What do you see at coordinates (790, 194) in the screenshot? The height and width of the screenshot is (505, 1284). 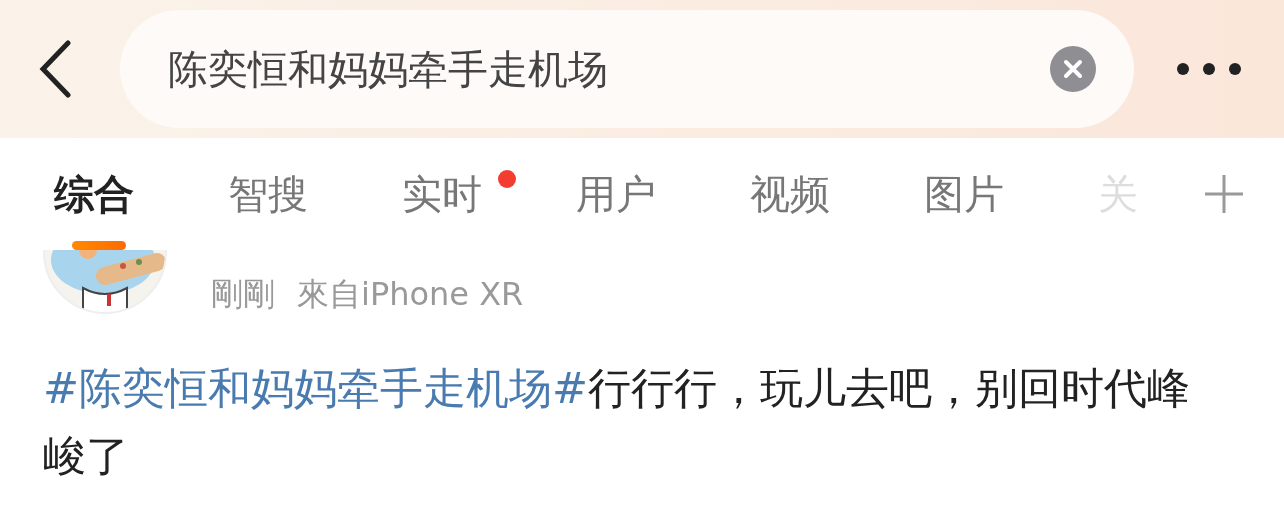 I see `tab: 视频` at bounding box center [790, 194].